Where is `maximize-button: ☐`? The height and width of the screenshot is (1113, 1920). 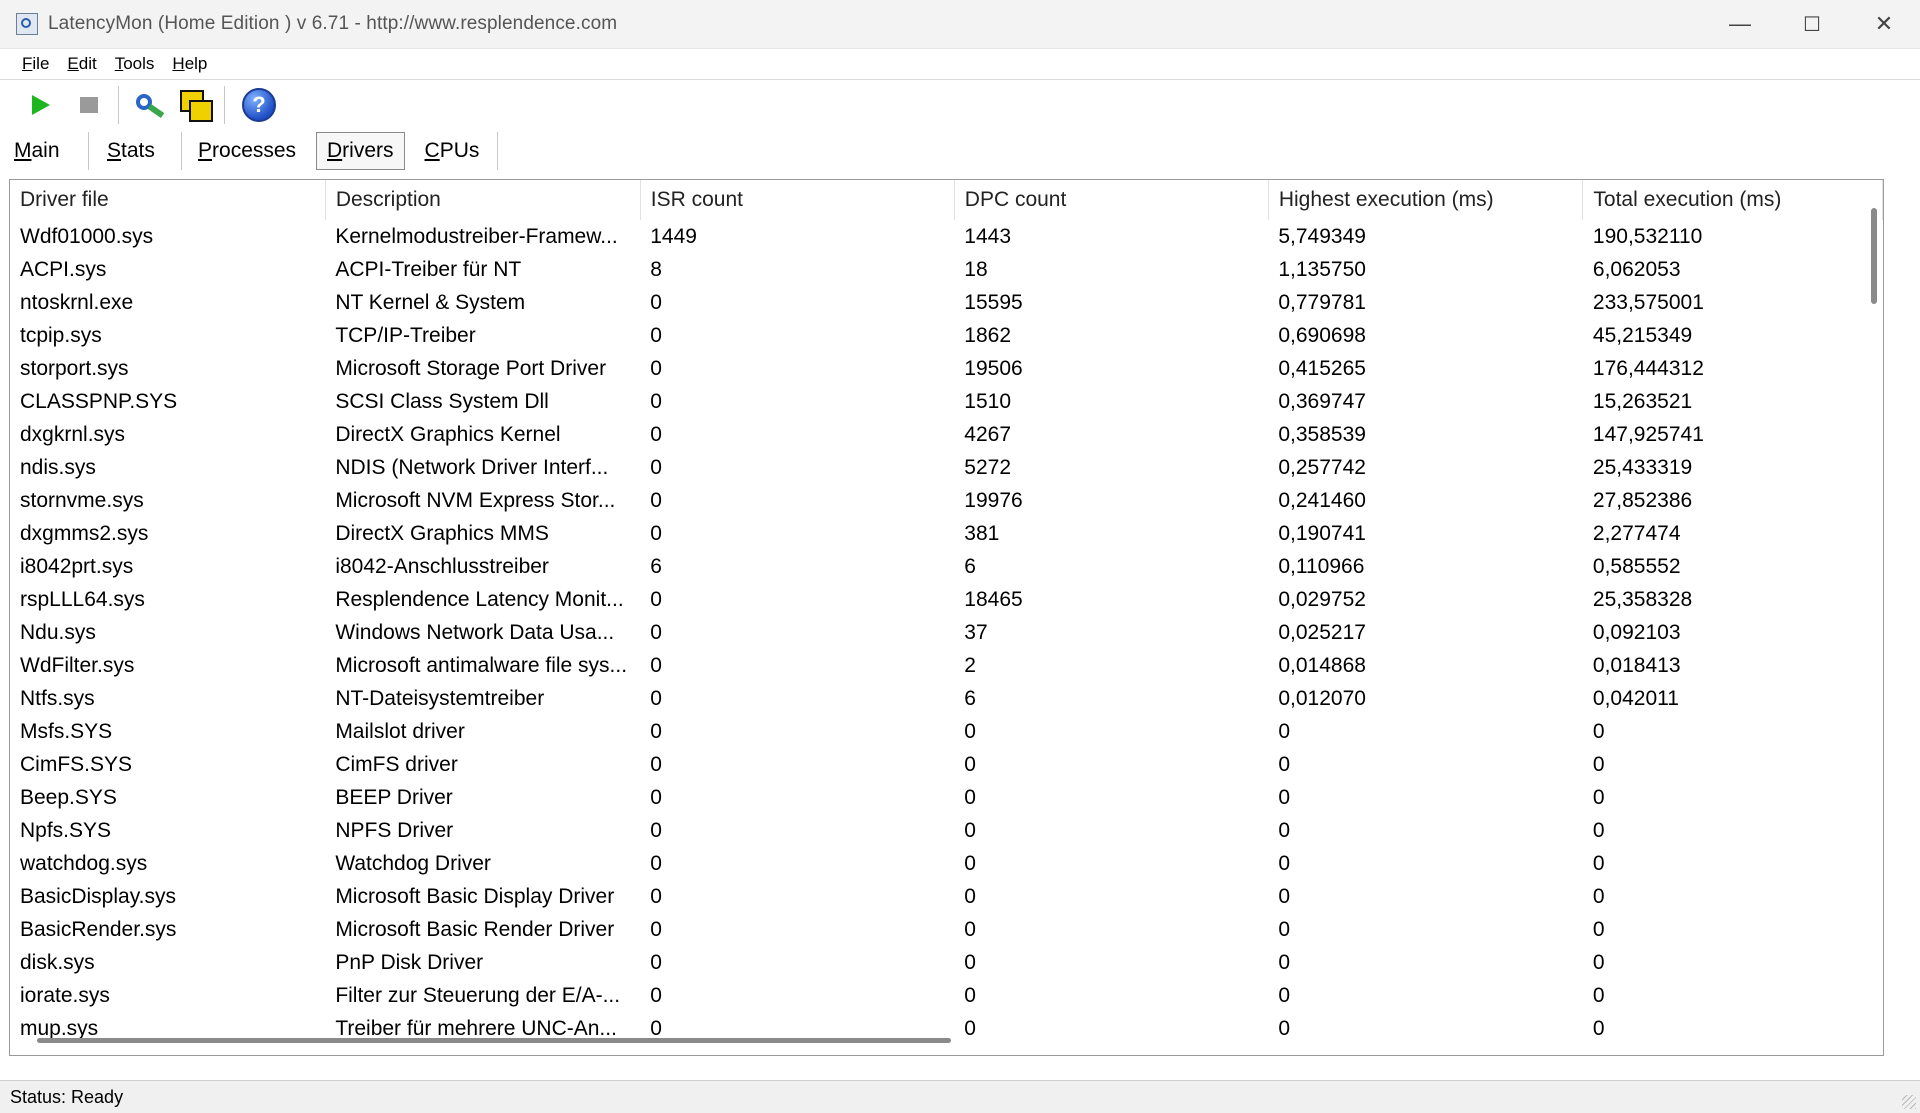 maximize-button: ☐ is located at coordinates (1812, 24).